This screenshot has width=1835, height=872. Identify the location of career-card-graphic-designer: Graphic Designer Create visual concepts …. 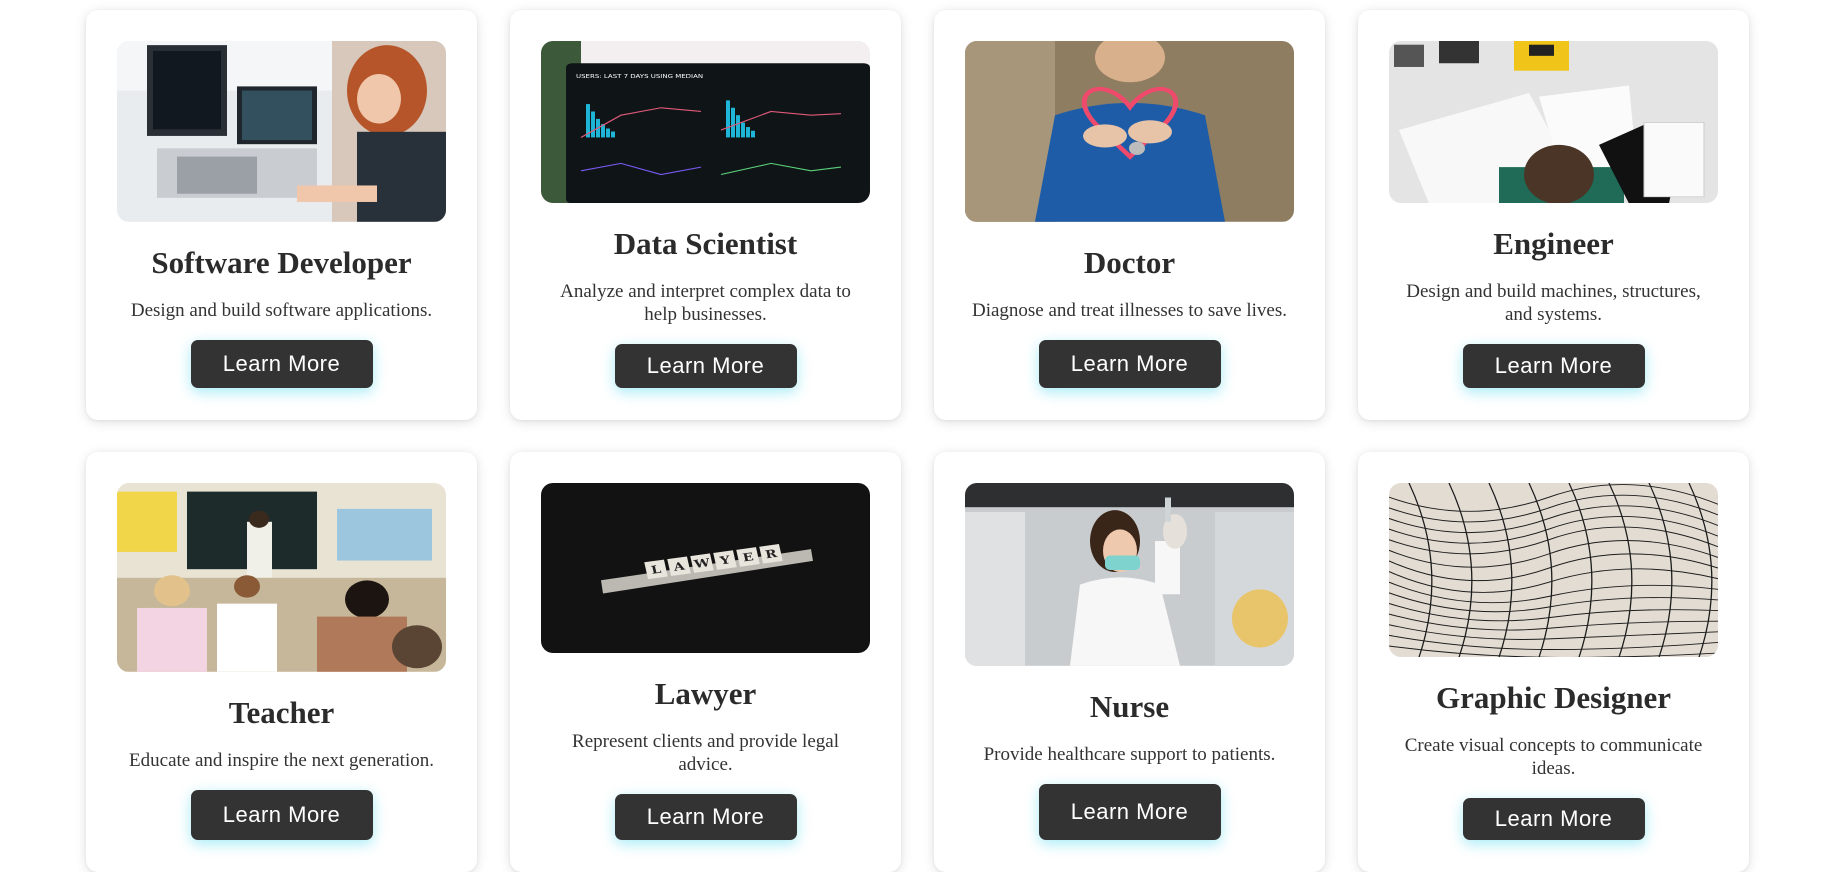
(1553, 662).